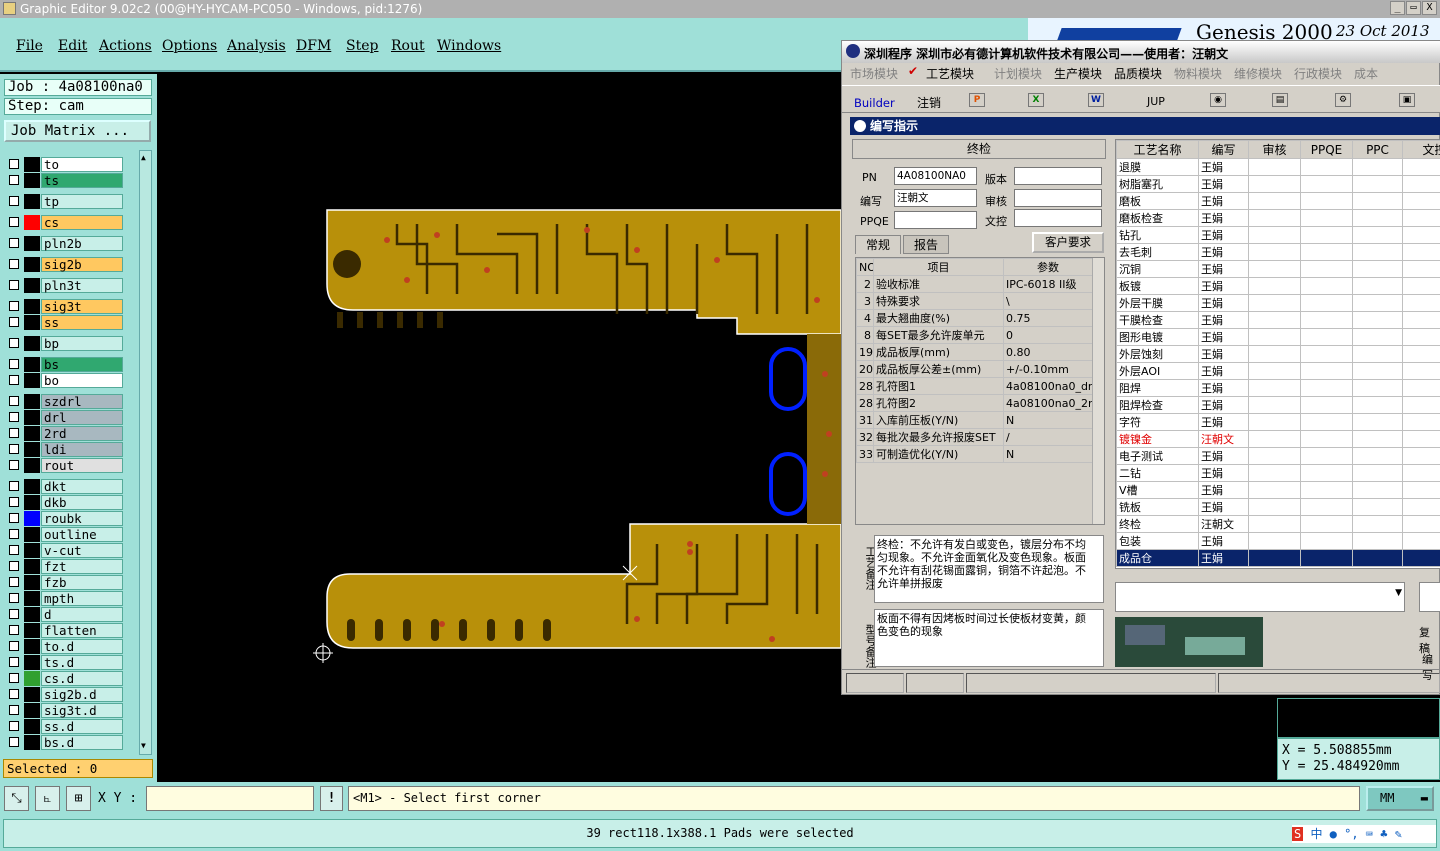 Image resolution: width=1440 pixels, height=851 pixels. I want to click on module-tab: 物料模块, so click(1198, 73).